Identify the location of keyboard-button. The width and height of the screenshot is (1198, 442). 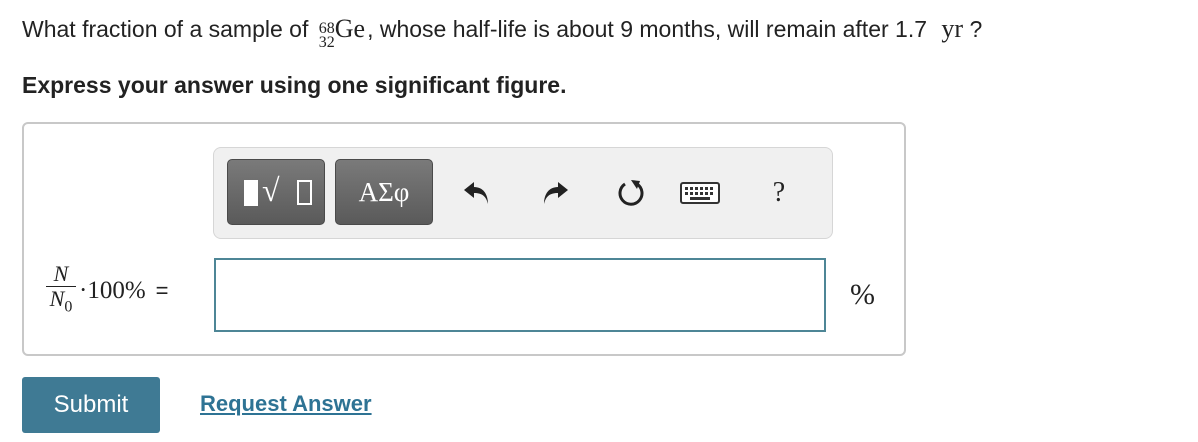
(700, 193).